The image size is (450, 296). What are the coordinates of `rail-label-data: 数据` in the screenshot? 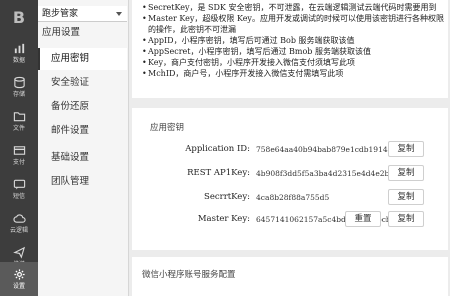 It's located at (18, 60).